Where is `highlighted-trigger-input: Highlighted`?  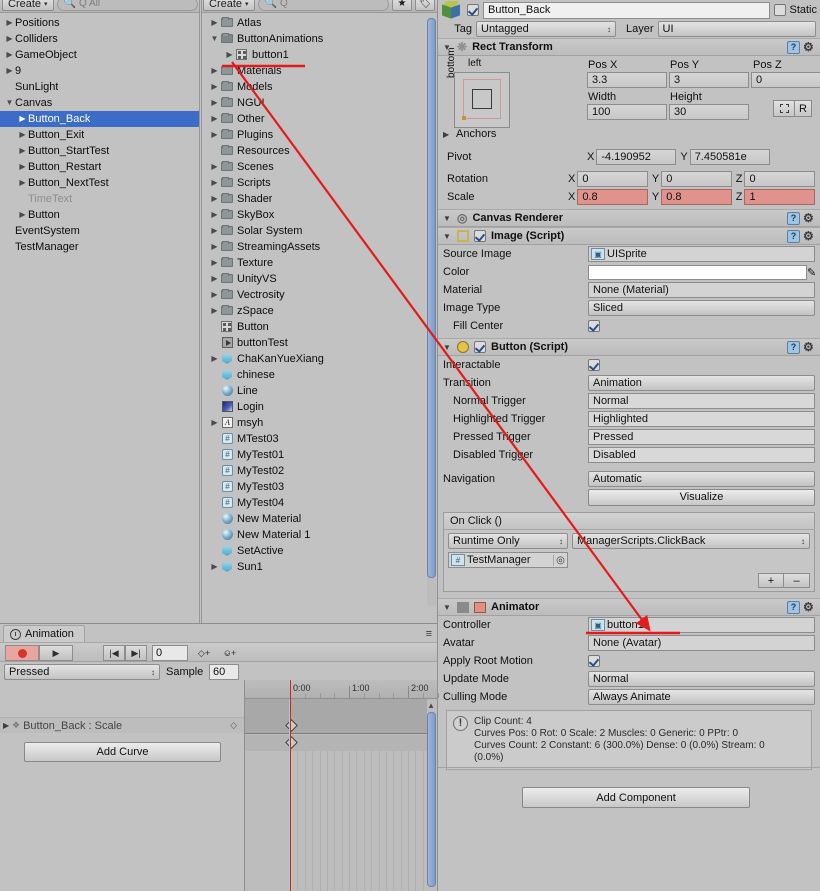 highlighted-trigger-input: Highlighted is located at coordinates (701, 419).